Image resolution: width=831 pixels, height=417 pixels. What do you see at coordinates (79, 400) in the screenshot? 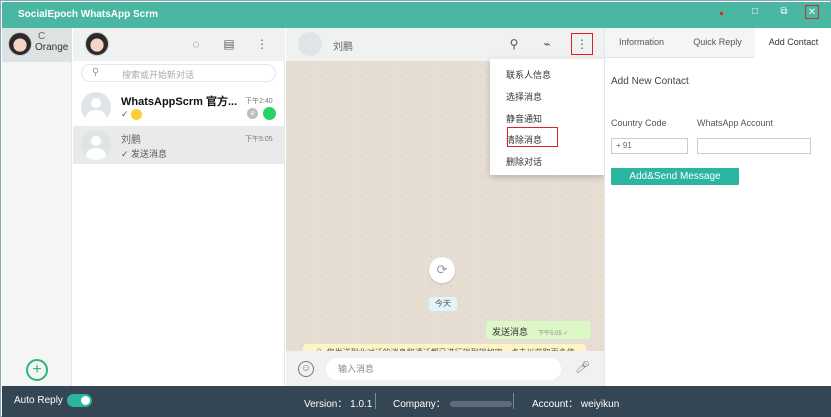
I see `auto-reply-toggle` at bounding box center [79, 400].